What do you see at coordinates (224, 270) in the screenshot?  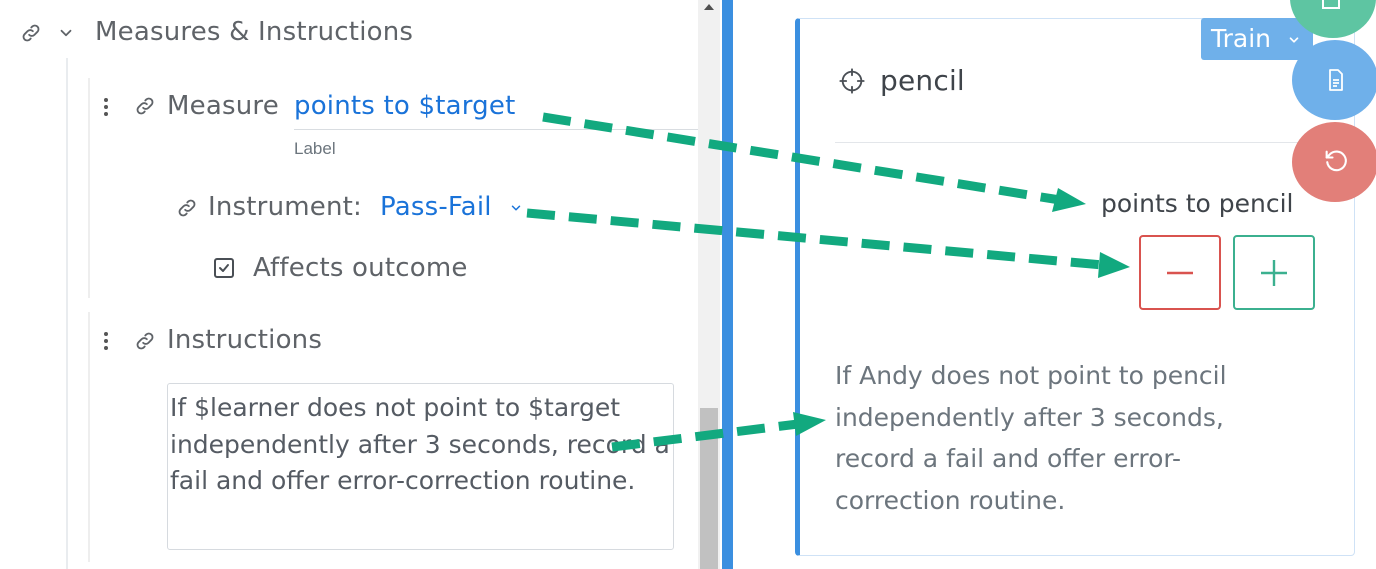 I see `checkbox-checked-icon` at bounding box center [224, 270].